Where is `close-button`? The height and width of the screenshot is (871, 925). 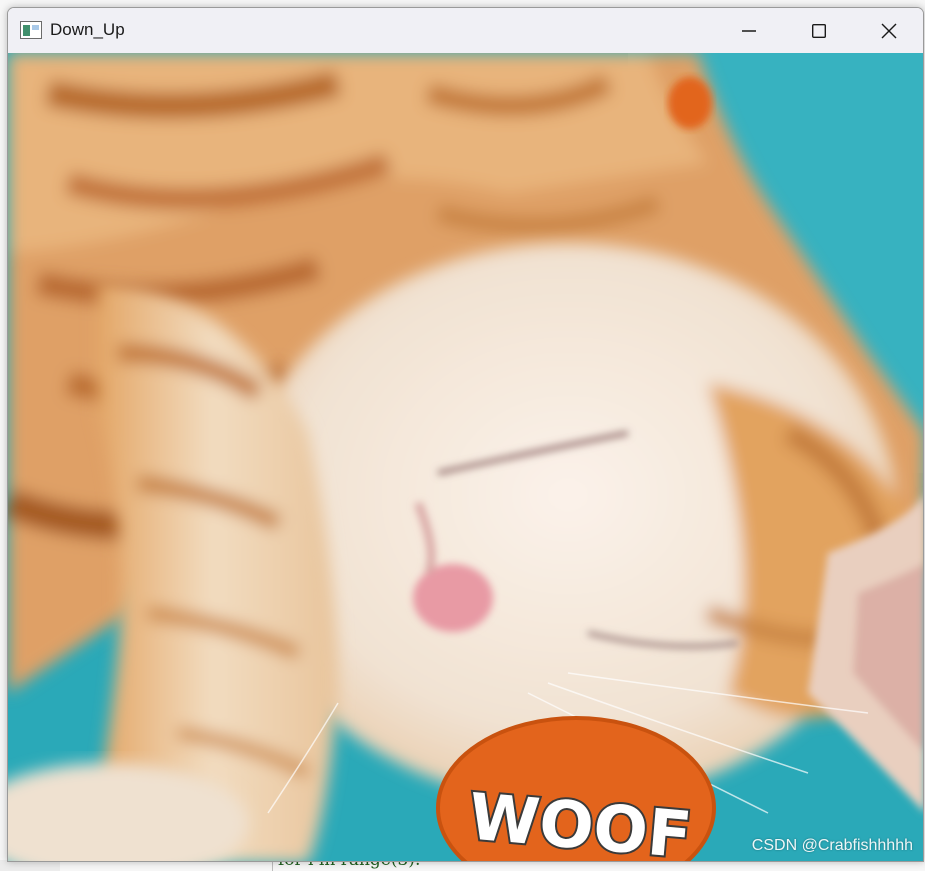
close-button is located at coordinates (888, 30).